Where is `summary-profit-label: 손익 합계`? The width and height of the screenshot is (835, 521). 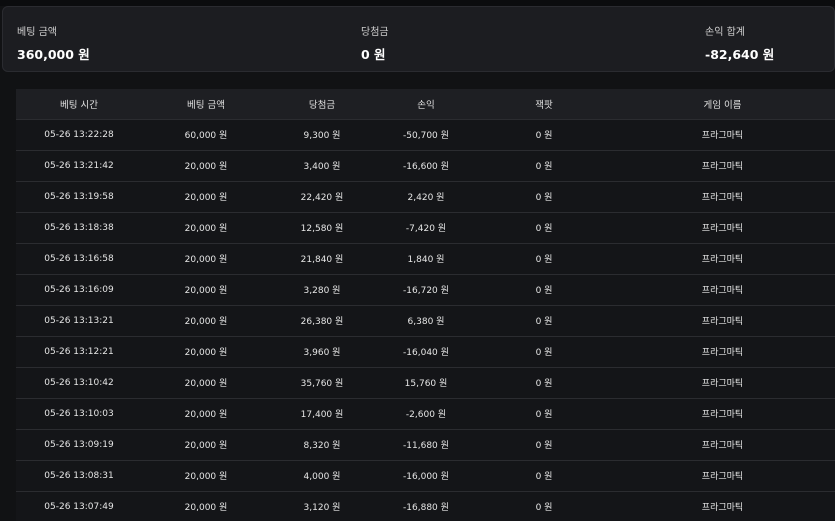
summary-profit-label: 손익 합계 is located at coordinates (725, 32).